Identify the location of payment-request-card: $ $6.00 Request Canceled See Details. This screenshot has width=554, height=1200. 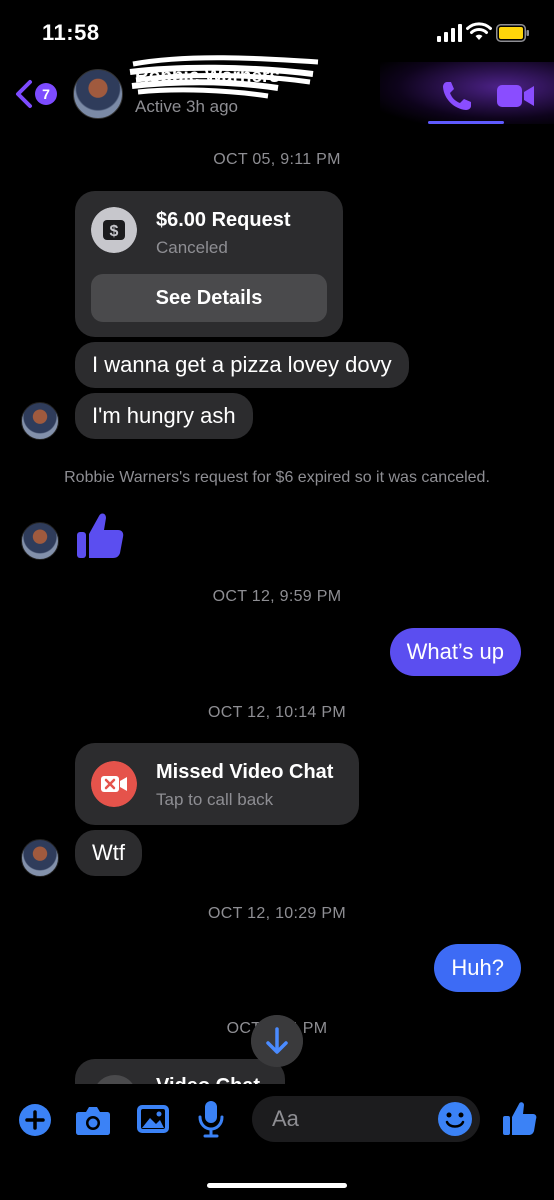
(209, 264).